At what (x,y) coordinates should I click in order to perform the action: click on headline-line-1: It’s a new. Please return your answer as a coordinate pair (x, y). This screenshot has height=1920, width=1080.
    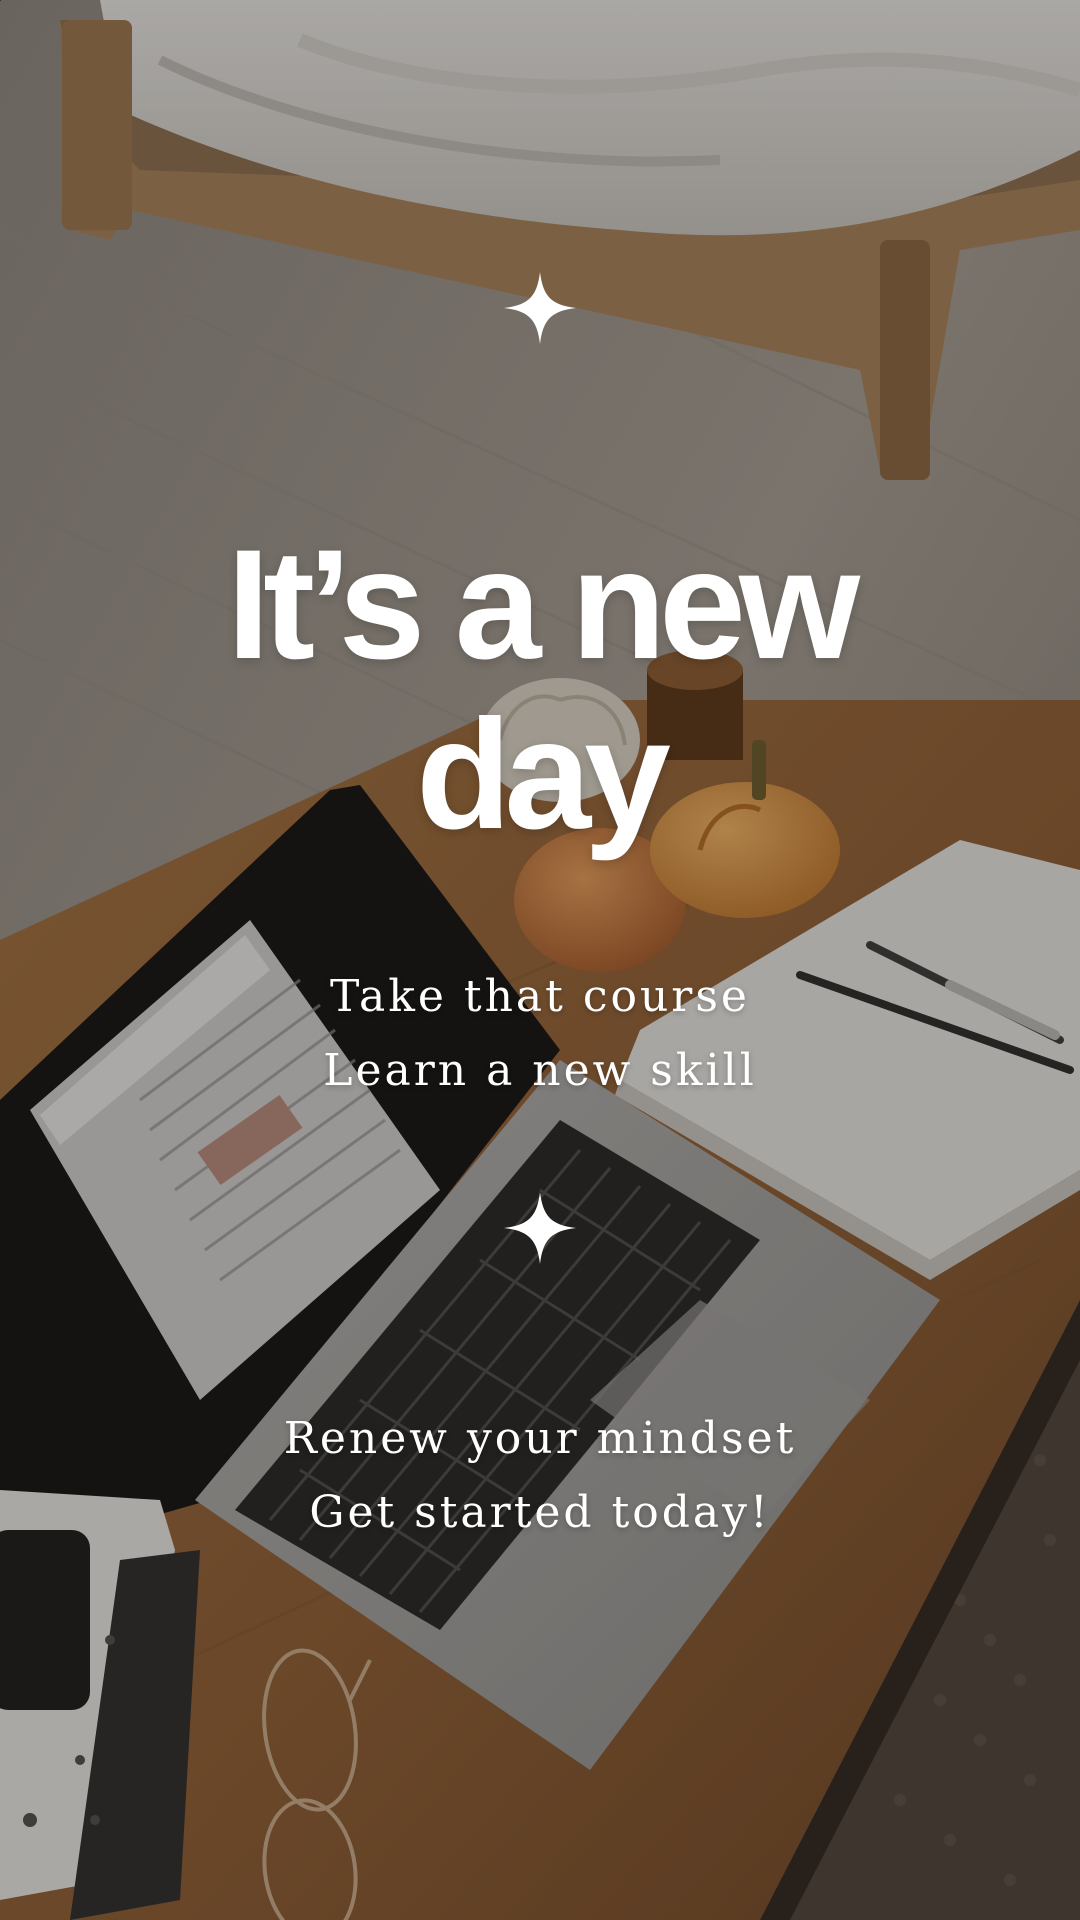
    Looking at the image, I should click on (543, 605).